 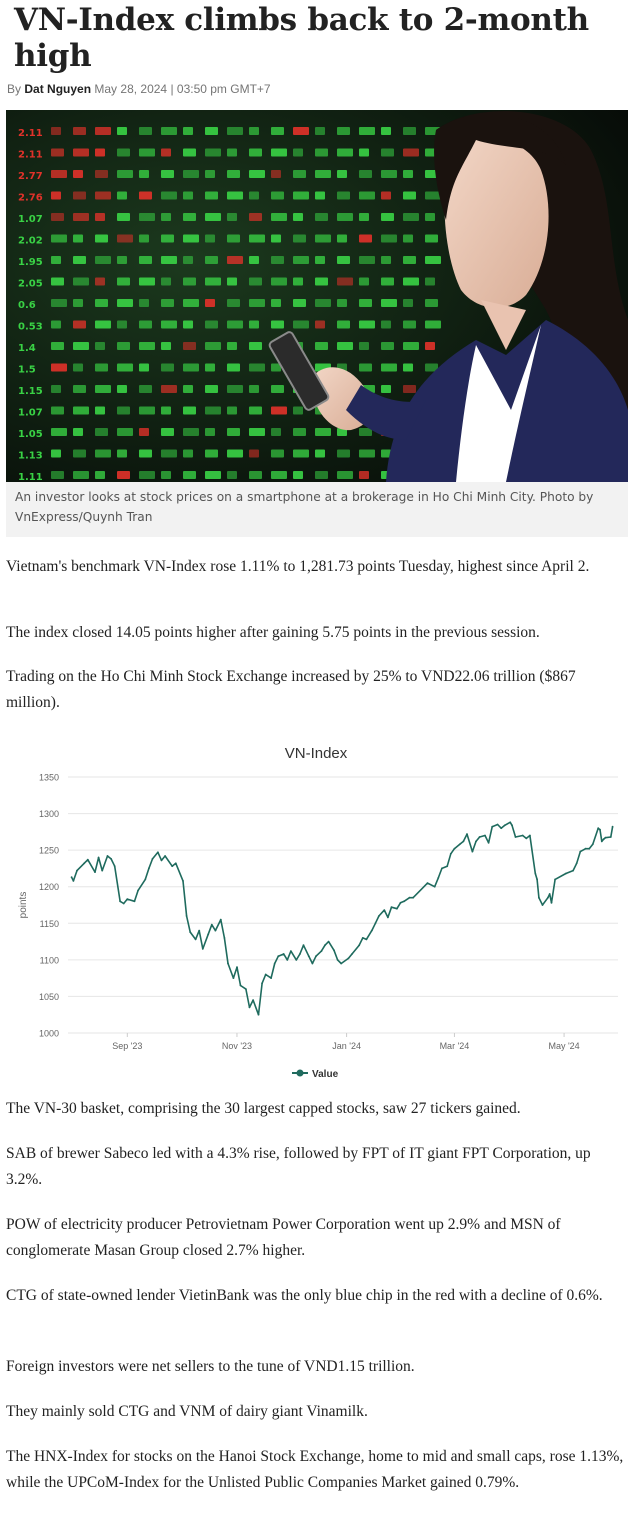 I want to click on legend: Value, so click(x=315, y=1074).